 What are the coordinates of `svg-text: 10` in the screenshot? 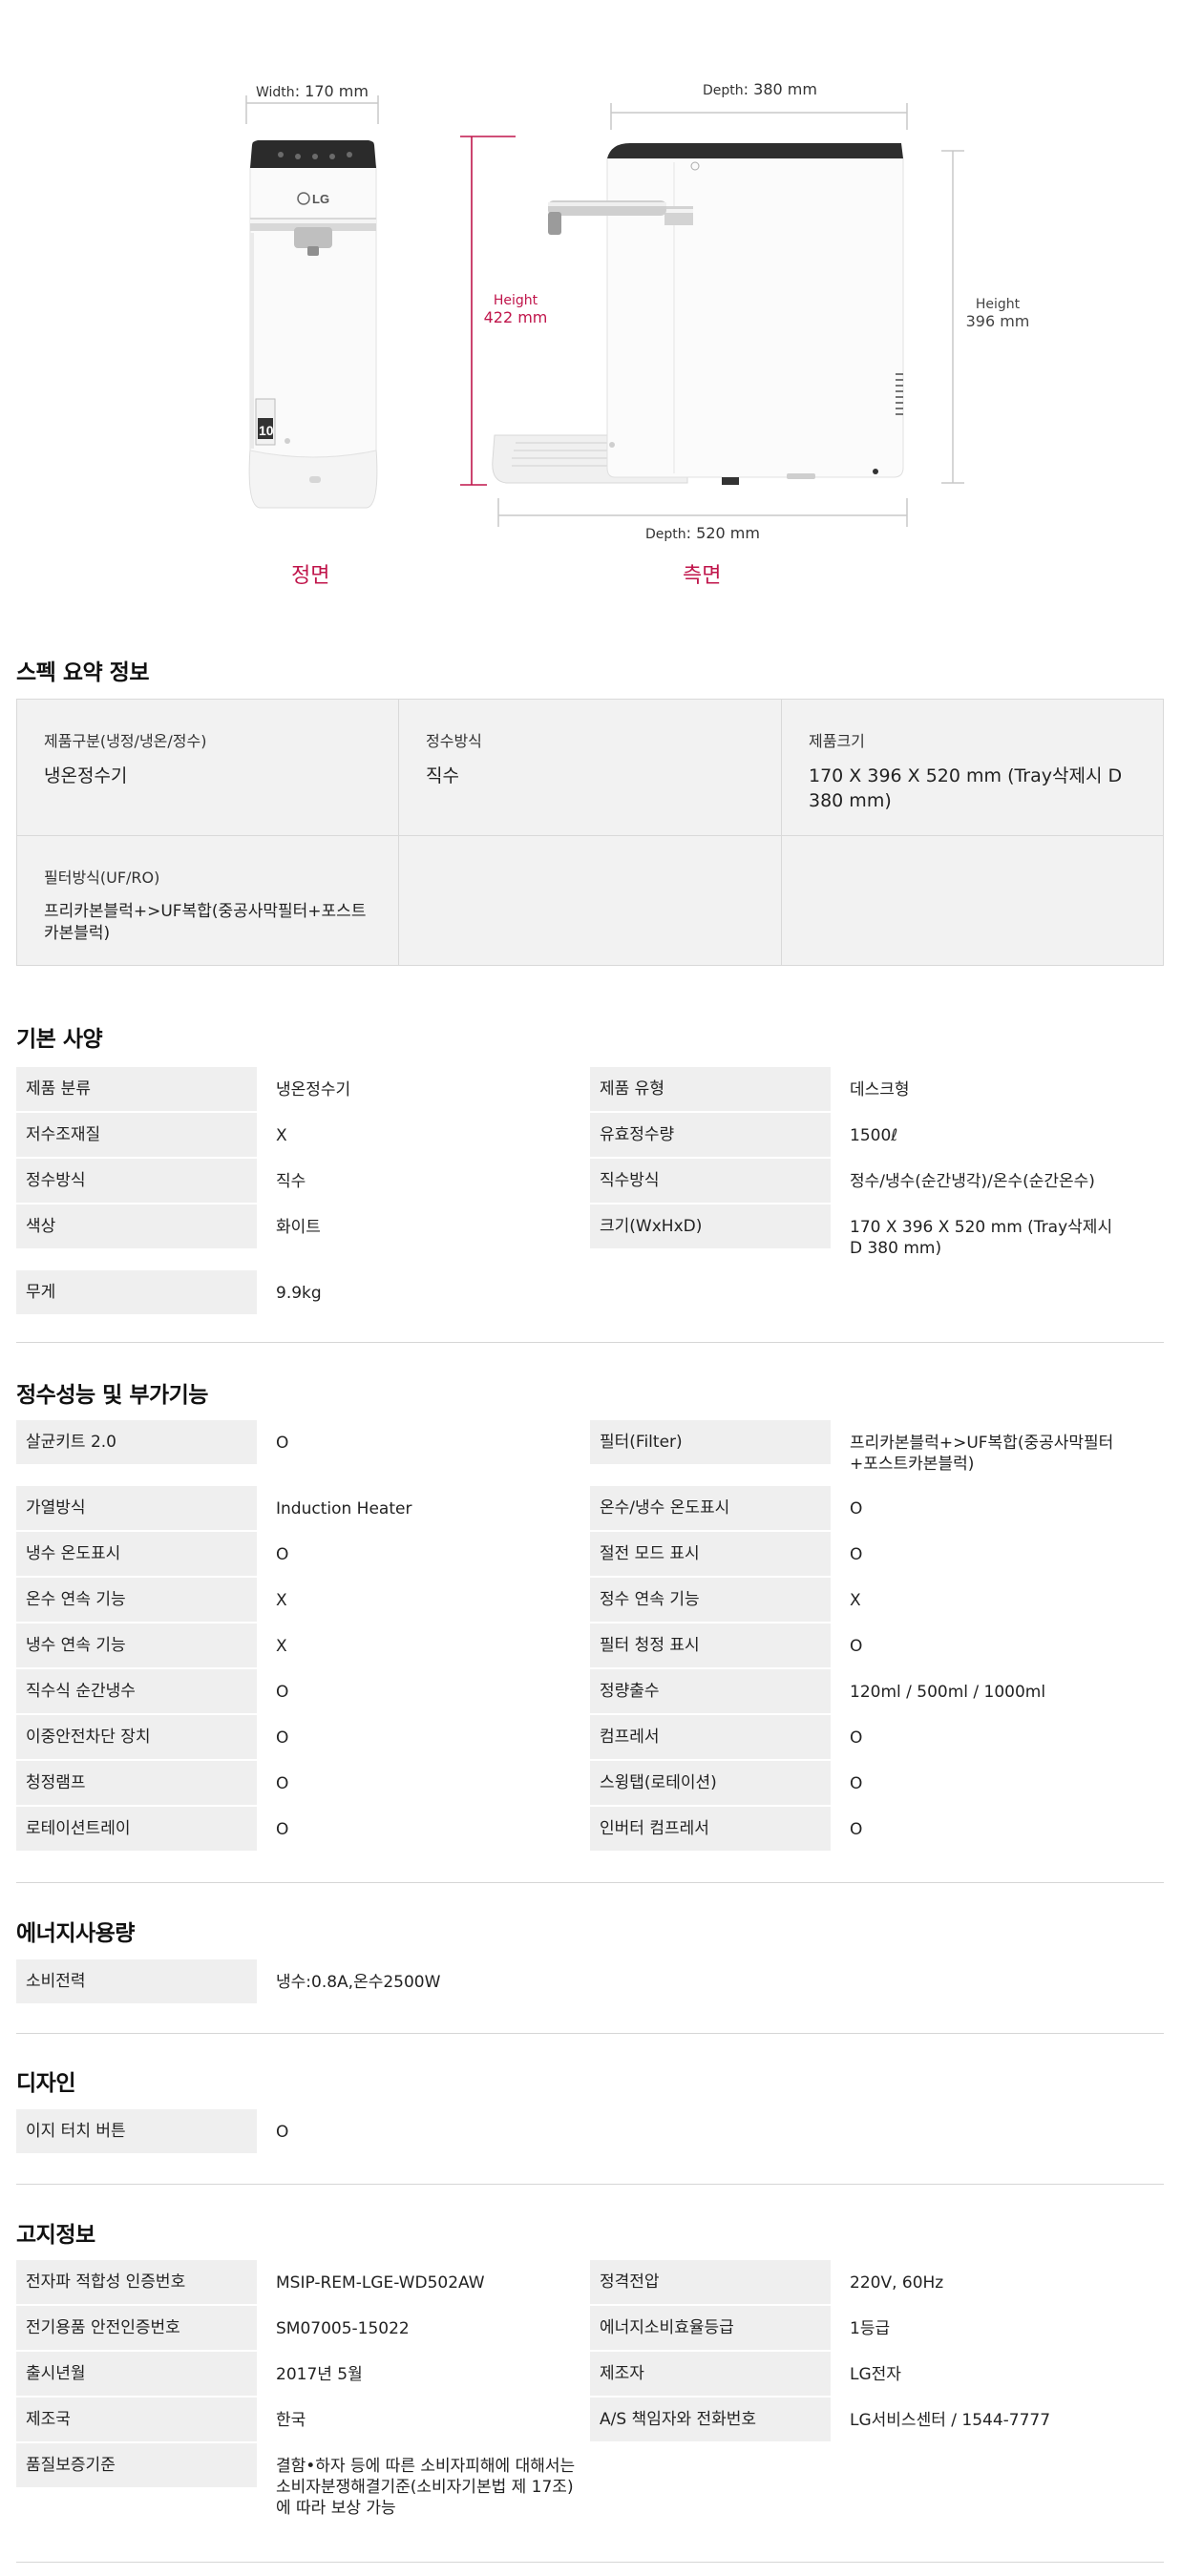 It's located at (266, 430).